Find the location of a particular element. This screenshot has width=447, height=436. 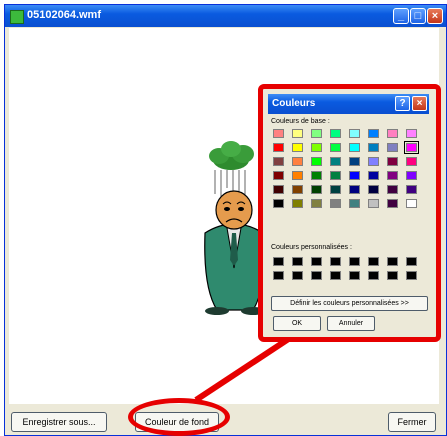

cancel-button: Annuler is located at coordinates (351, 323).